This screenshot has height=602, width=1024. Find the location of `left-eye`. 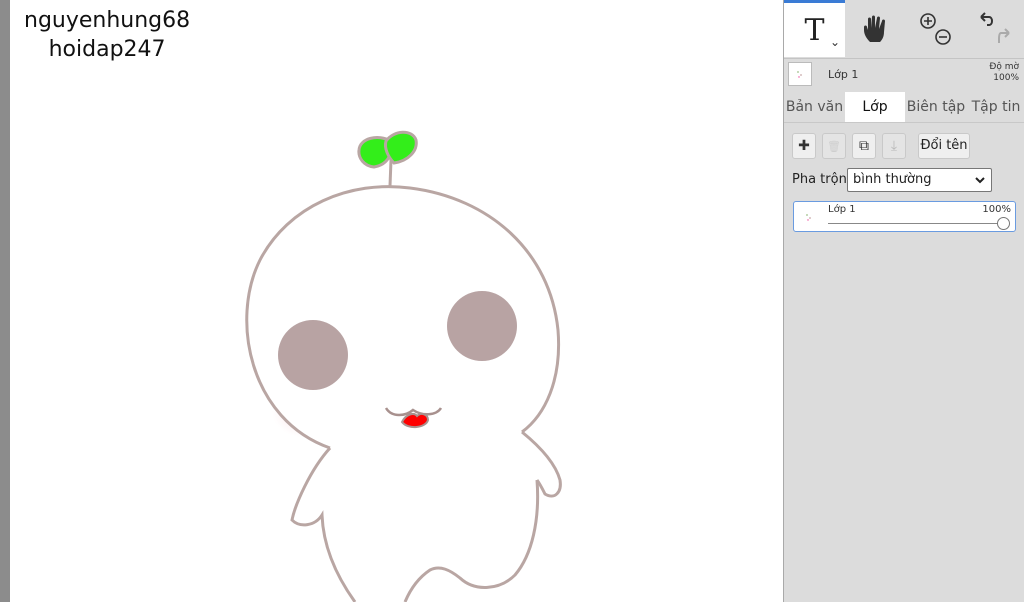

left-eye is located at coordinates (313, 355).